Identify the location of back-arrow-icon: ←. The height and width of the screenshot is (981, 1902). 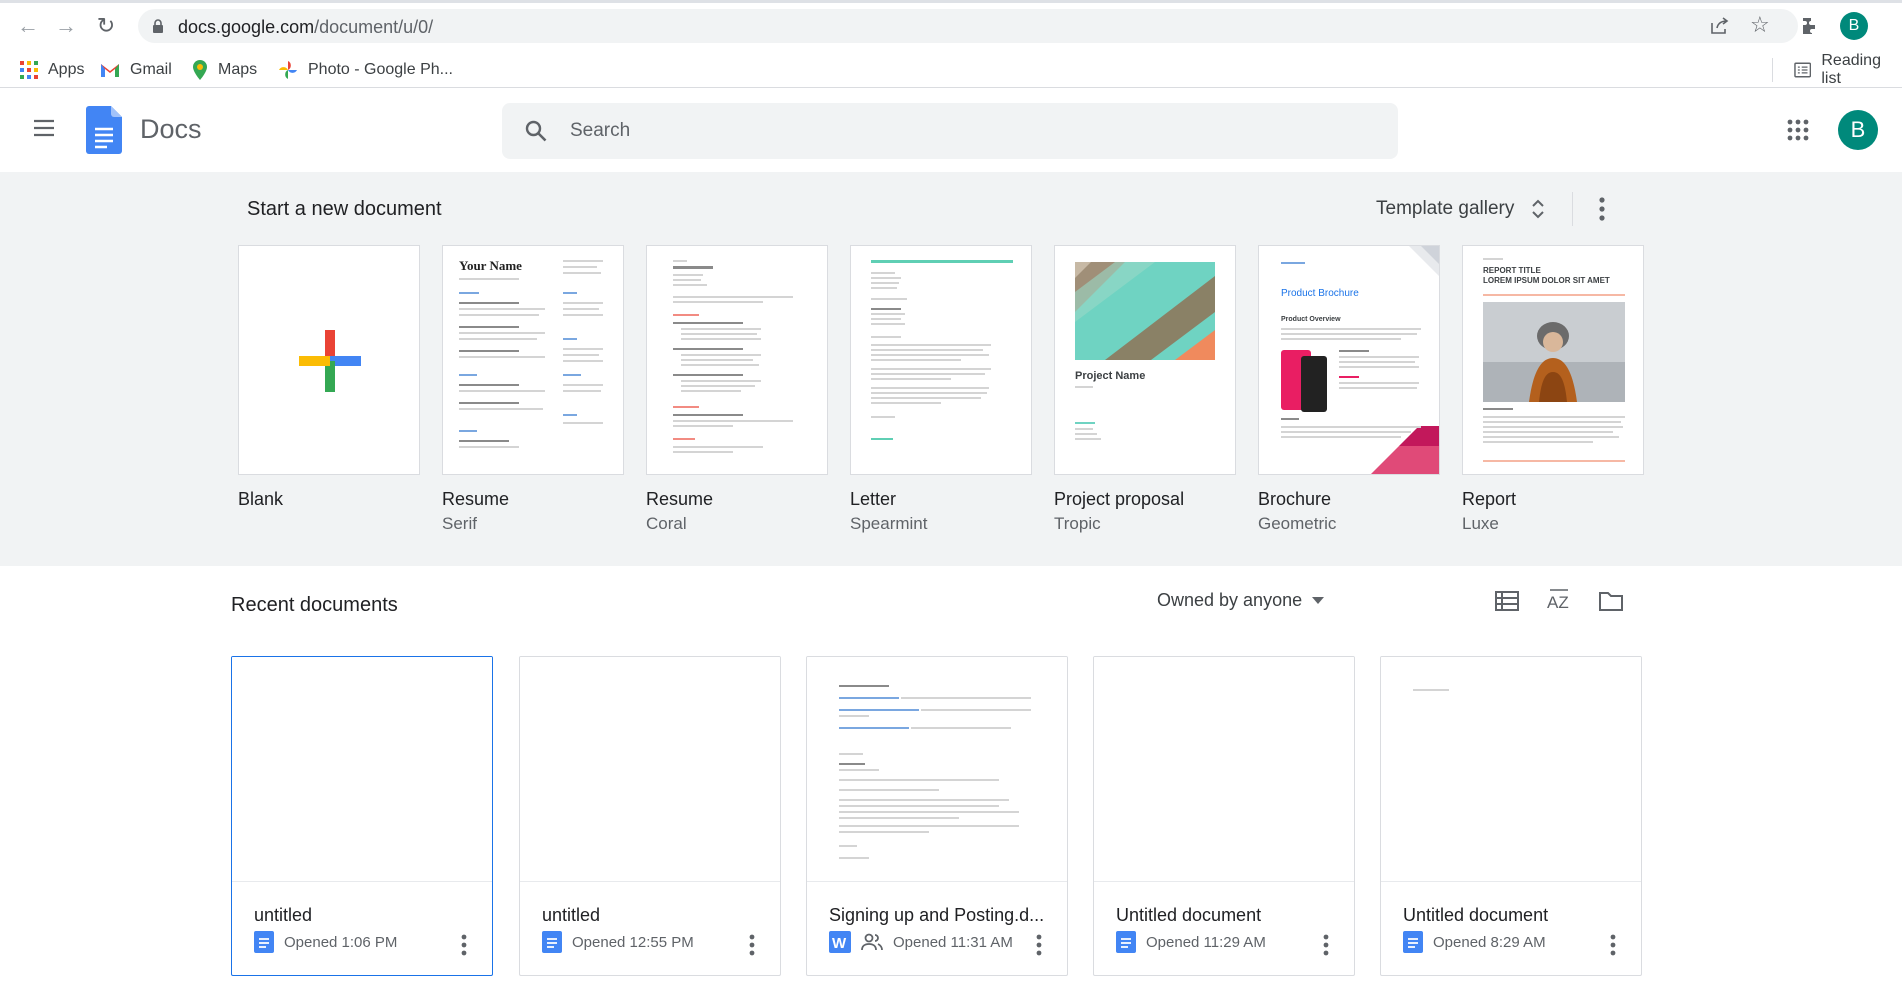
(28, 26).